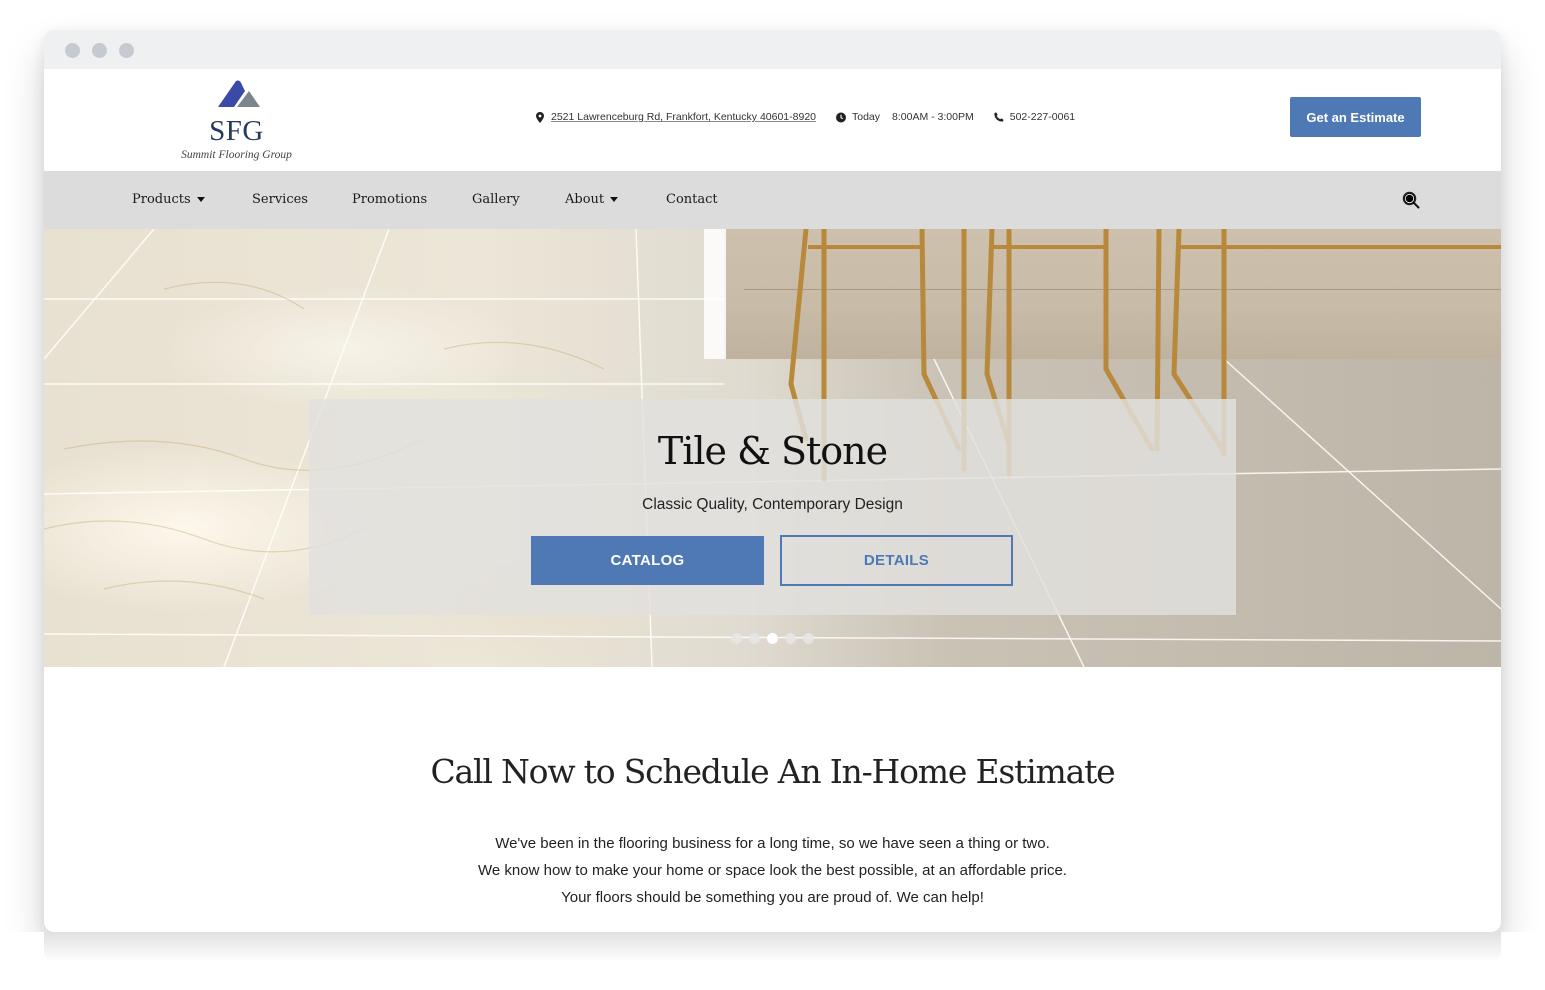 This screenshot has width=1545, height=990. Describe the element at coordinates (866, 117) in the screenshot. I see `hours-label: Today` at that location.